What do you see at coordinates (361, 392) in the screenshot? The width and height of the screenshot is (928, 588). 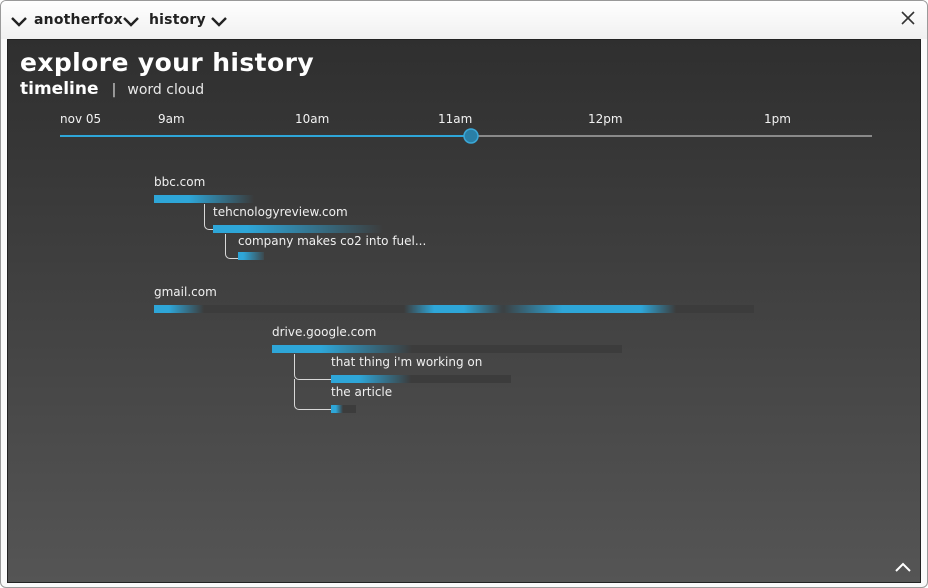 I see `page-label-the-article: the article` at bounding box center [361, 392].